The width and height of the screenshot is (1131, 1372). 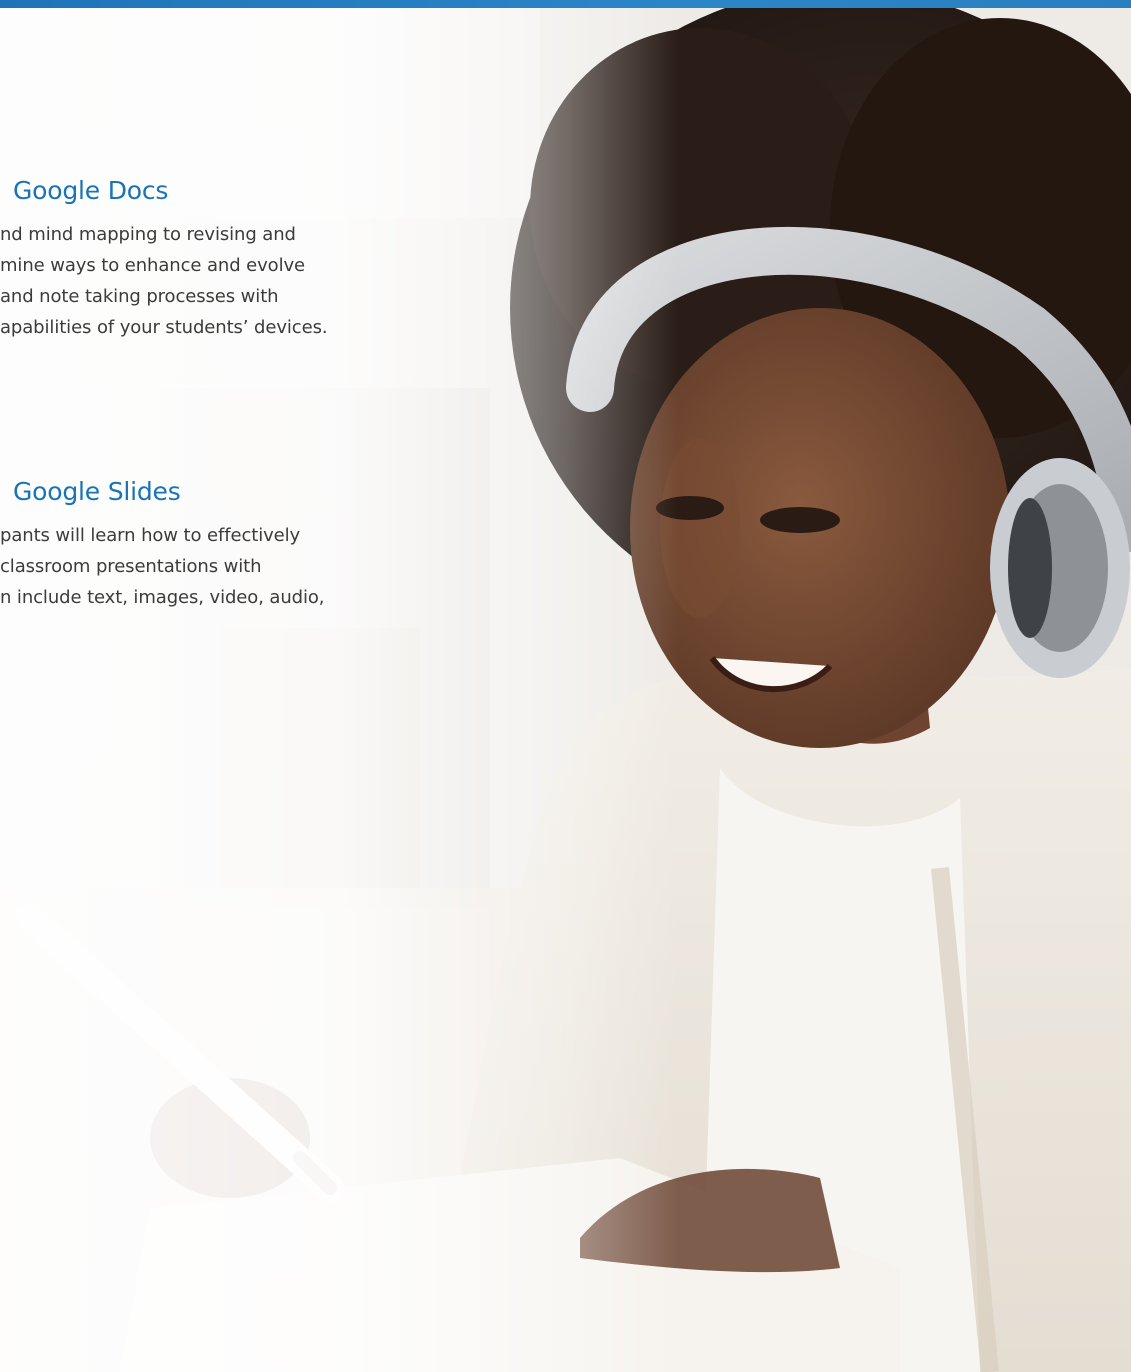 I want to click on google-docs-heading: Google Docs, so click(x=91, y=190).